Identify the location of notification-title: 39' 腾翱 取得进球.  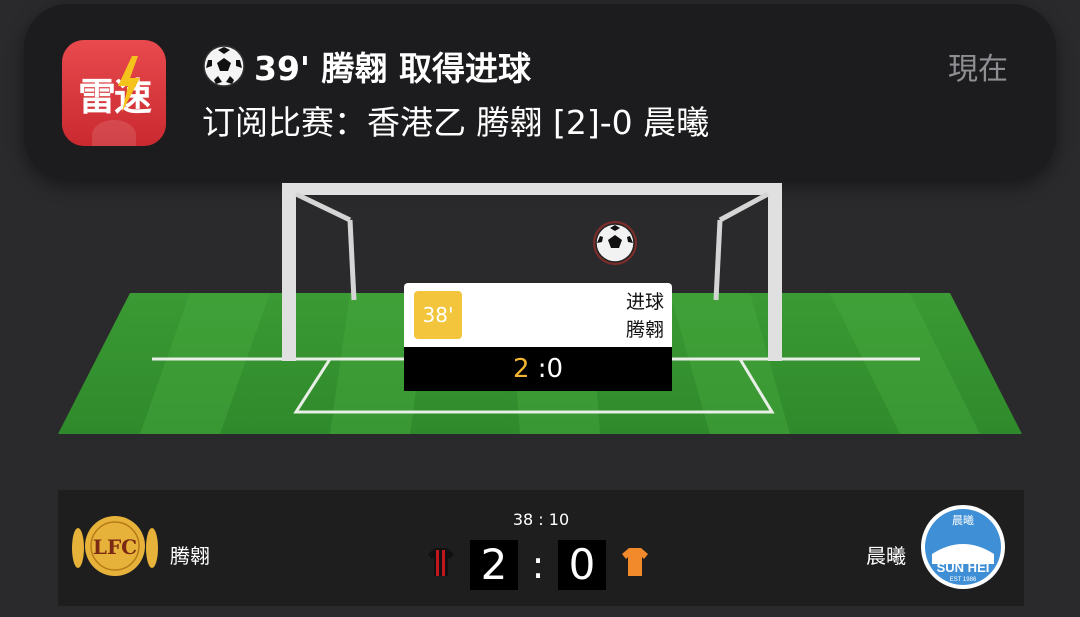
(366, 66).